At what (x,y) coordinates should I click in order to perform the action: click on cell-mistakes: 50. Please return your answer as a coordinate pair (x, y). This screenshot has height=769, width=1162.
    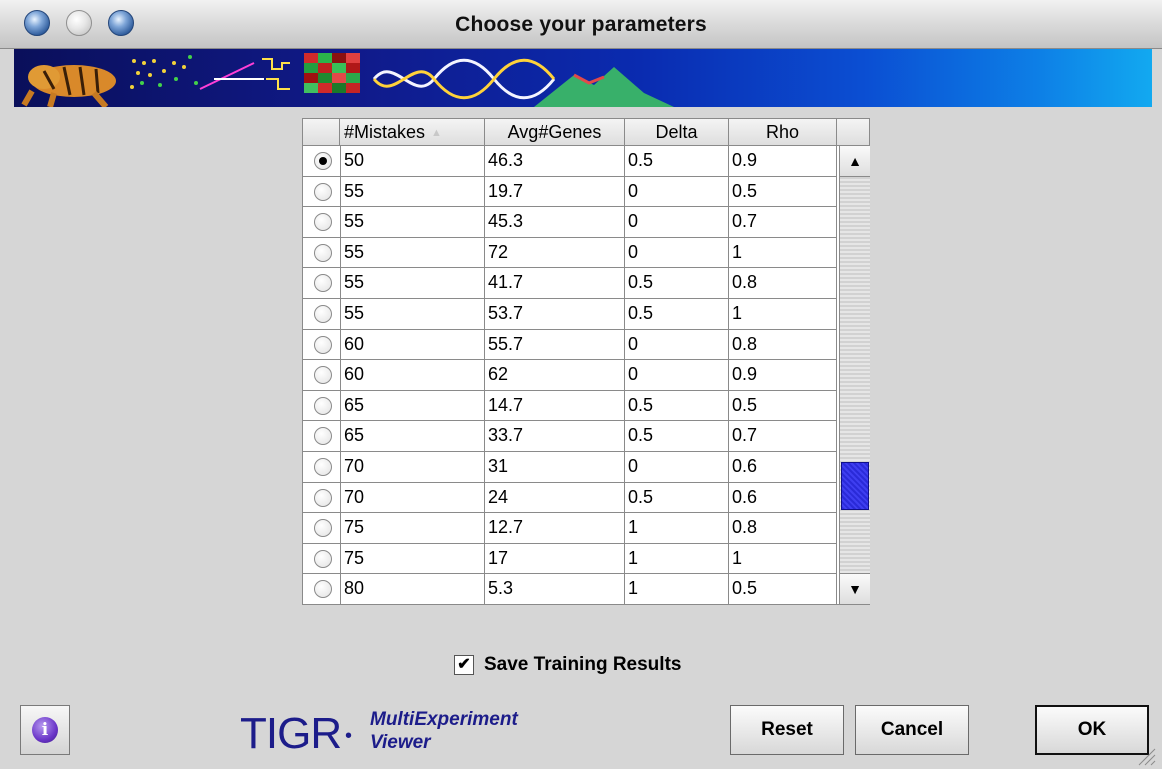
    Looking at the image, I should click on (412, 161).